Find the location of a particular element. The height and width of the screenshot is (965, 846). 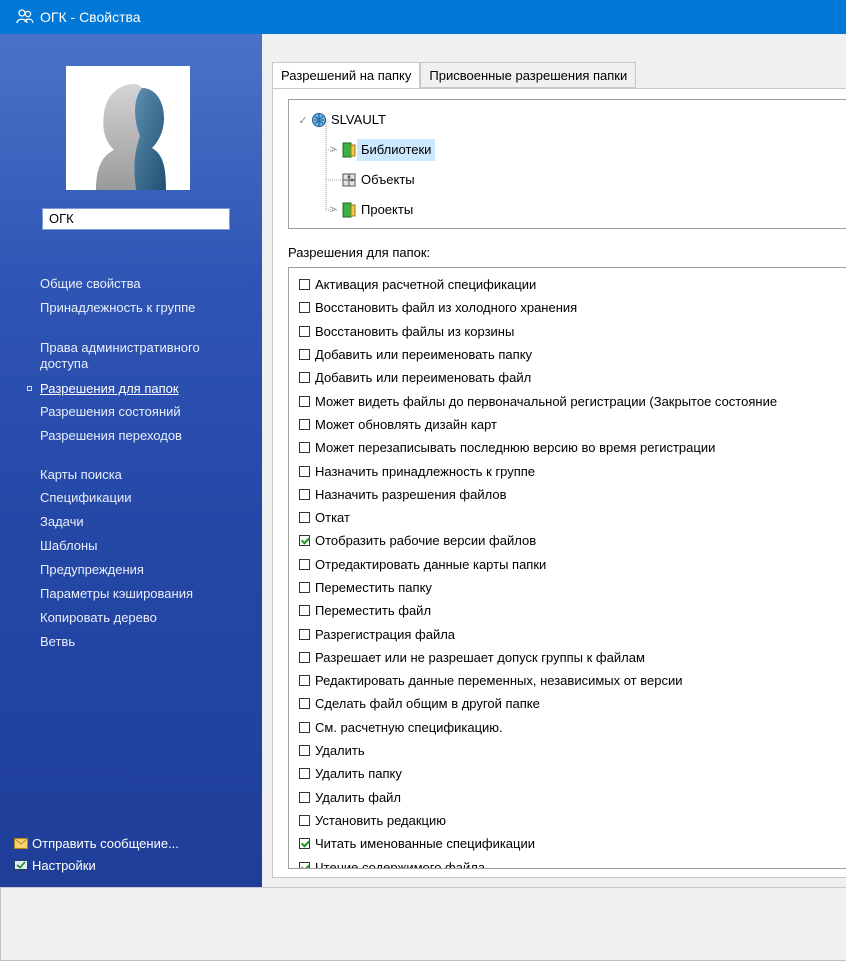

permission-label: Переместить папку is located at coordinates (373, 587).